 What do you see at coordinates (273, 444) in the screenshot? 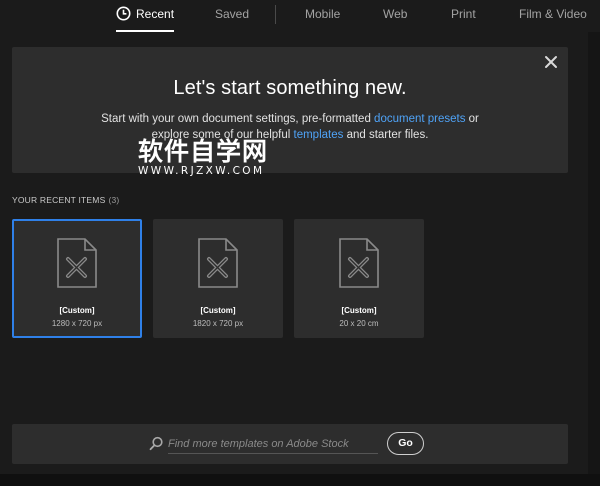
I see `stock-search-input` at bounding box center [273, 444].